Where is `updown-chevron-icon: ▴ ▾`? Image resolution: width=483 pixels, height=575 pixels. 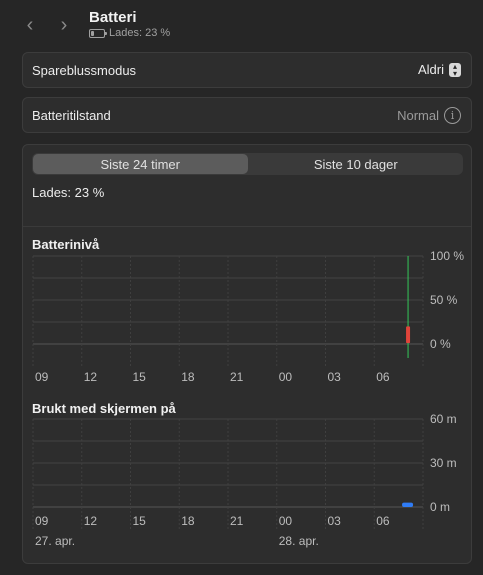
updown-chevron-icon: ▴ ▾ is located at coordinates (455, 69).